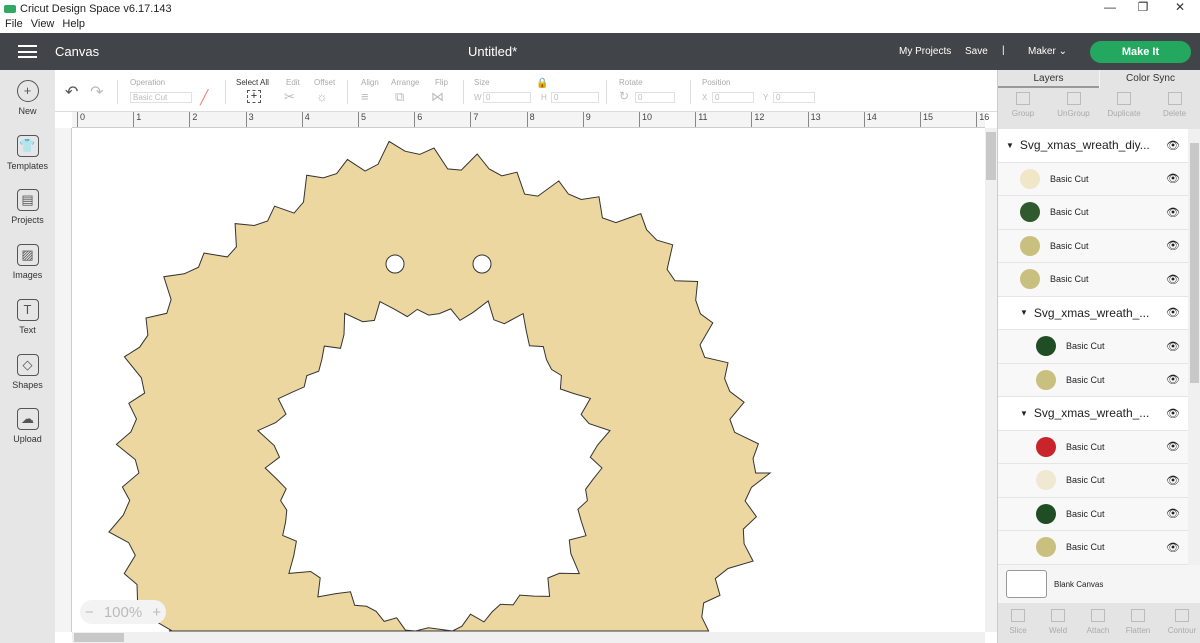 Image resolution: width=1200 pixels, height=643 pixels. I want to click on menu-view: View, so click(43, 25).